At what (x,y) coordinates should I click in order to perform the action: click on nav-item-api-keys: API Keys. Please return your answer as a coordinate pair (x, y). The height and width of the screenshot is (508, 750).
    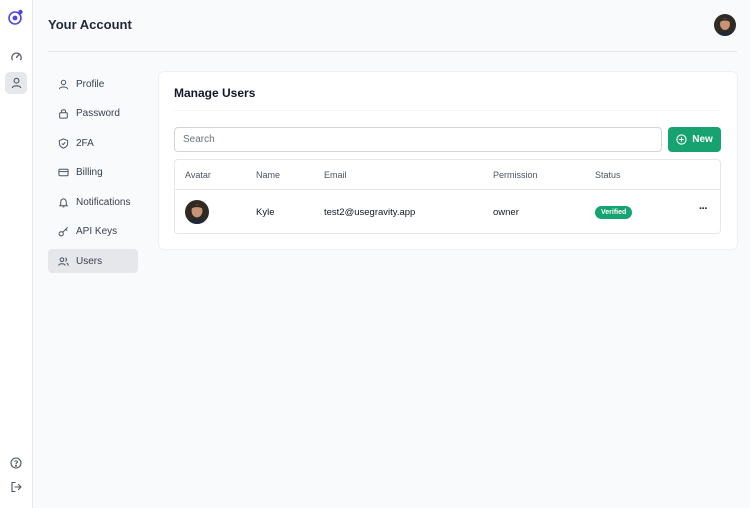
    Looking at the image, I should click on (93, 231).